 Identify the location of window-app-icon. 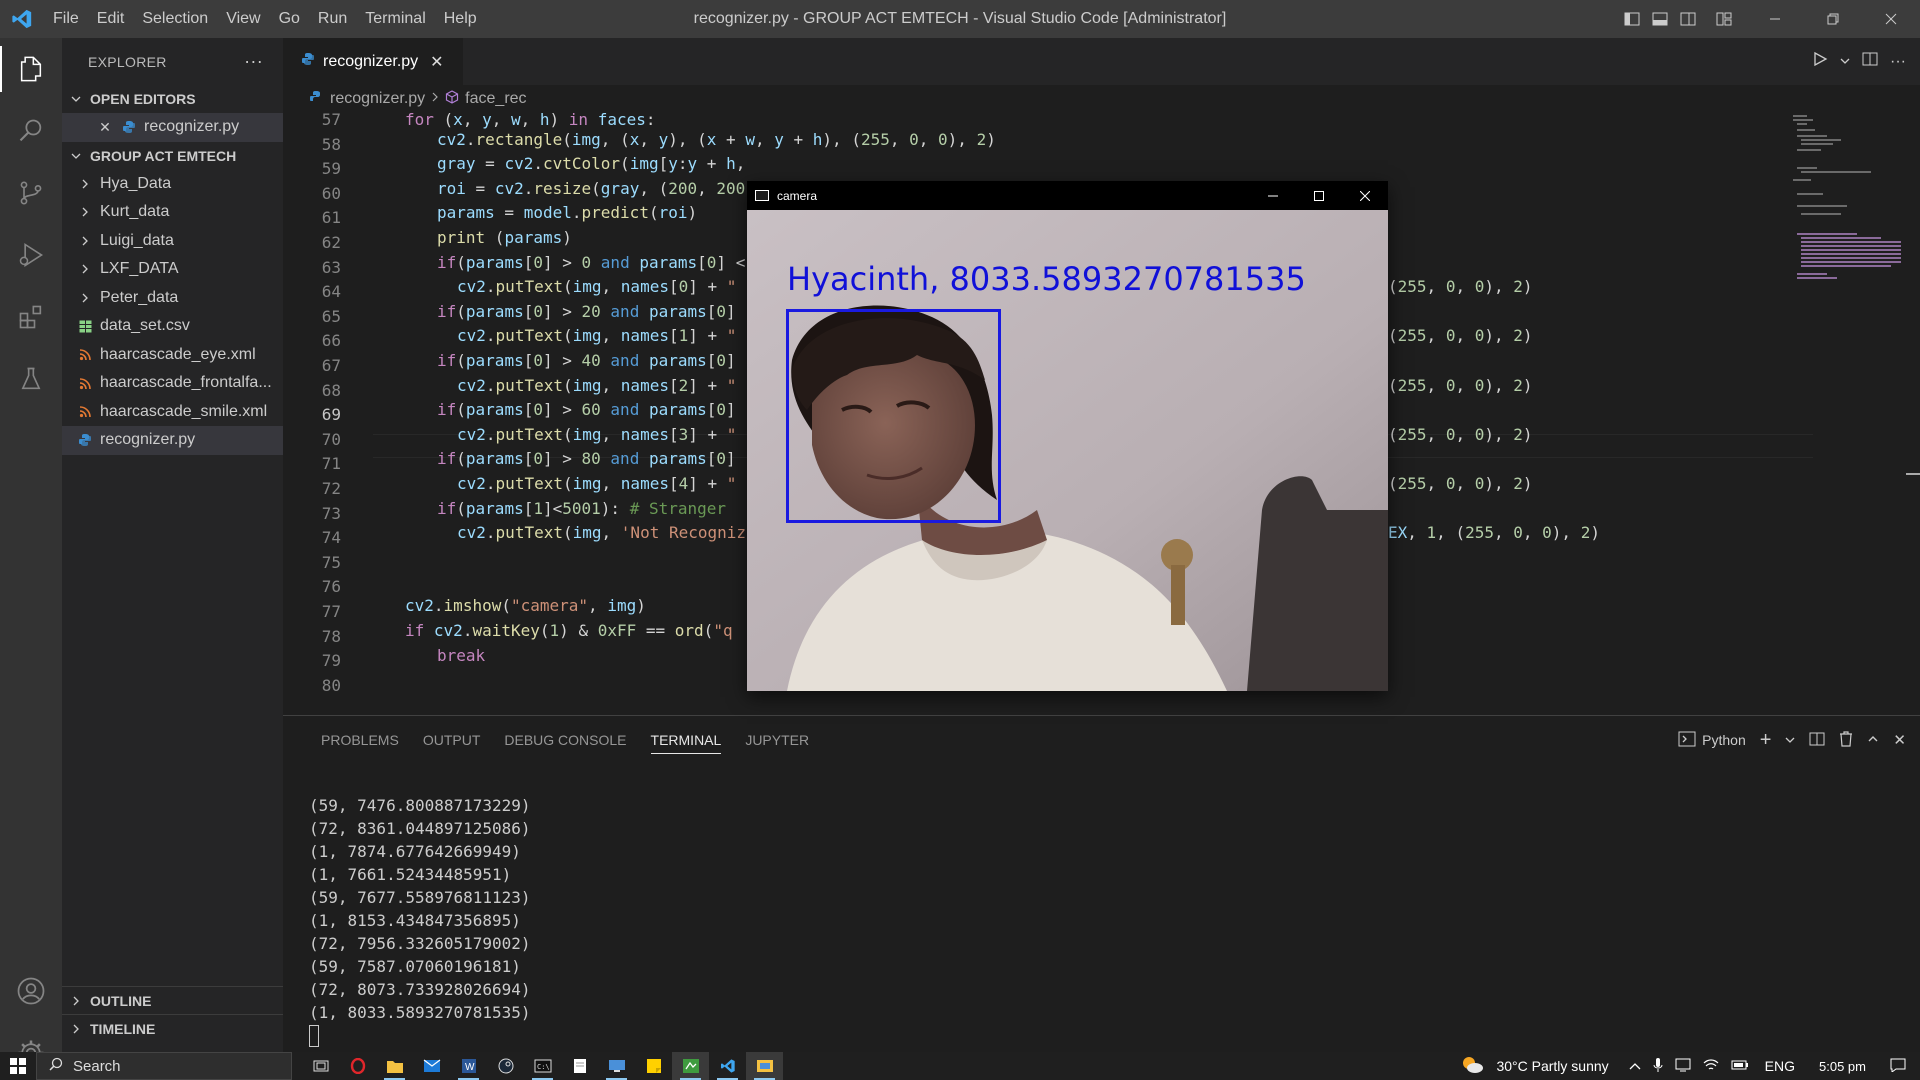
(762, 195).